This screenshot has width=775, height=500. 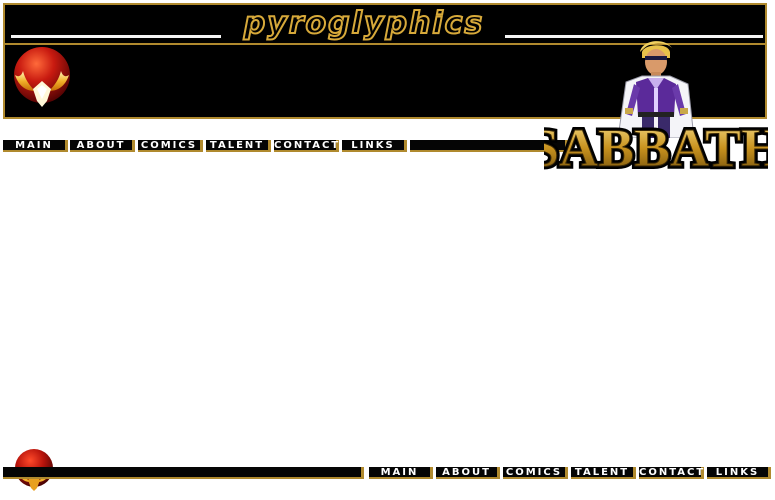 I want to click on bottom-nav-comics: COMICS, so click(x=535, y=473).